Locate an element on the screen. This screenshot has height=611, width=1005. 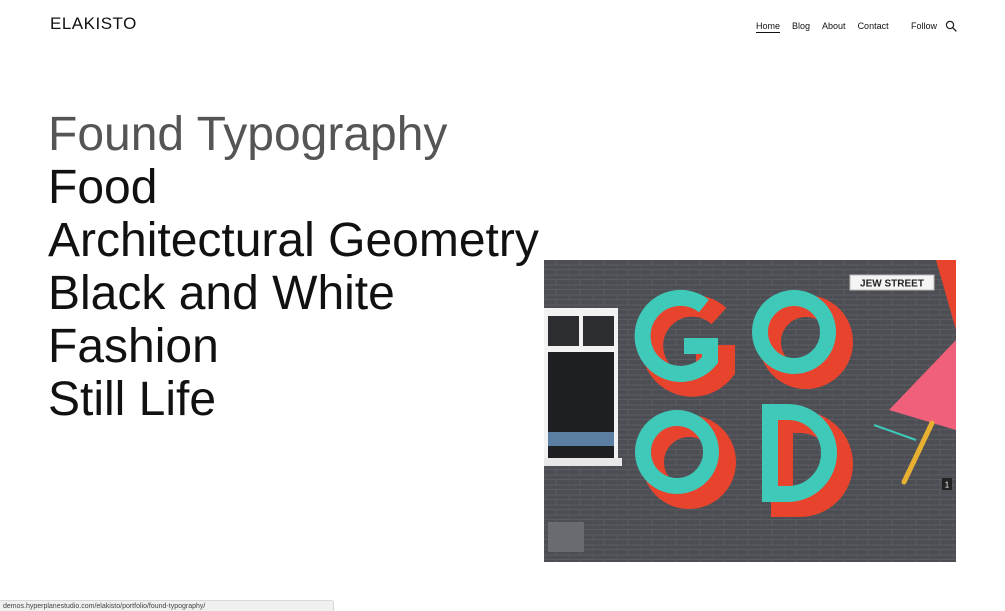
portfolio-item-still-life: Still Life is located at coordinates (293, 399).